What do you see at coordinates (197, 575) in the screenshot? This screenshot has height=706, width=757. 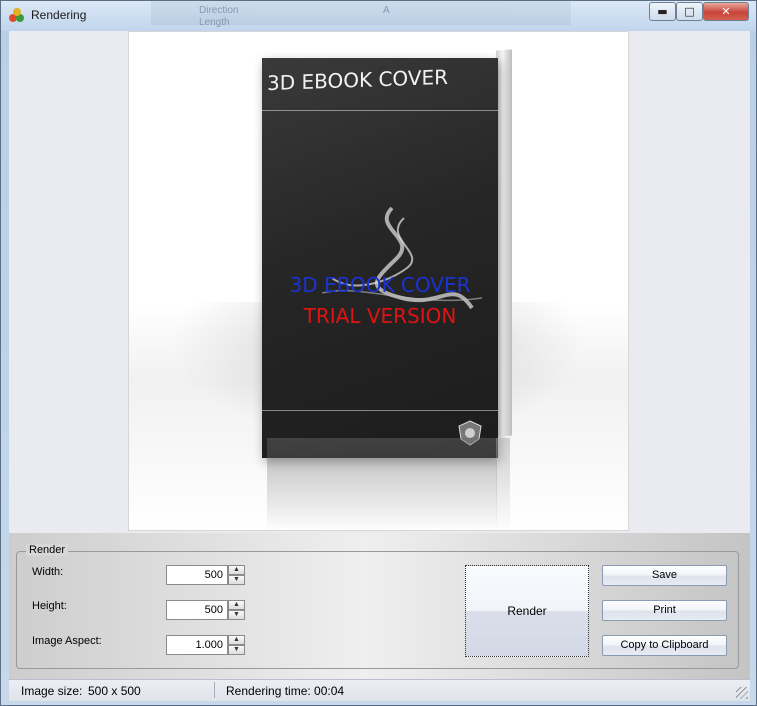 I see `width-input` at bounding box center [197, 575].